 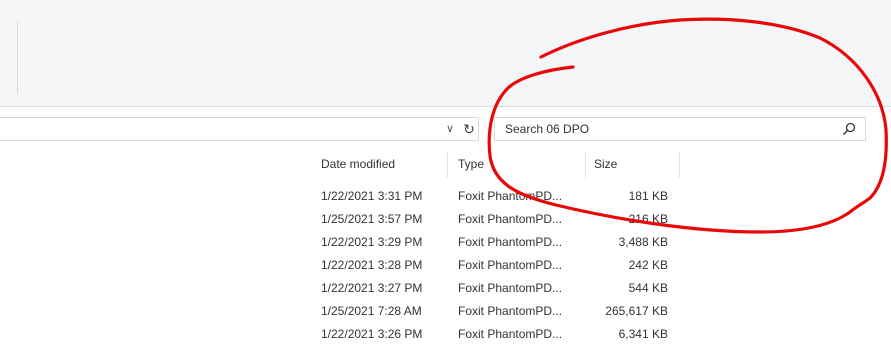 I want to click on file-size: 265,617 KB, so click(x=636, y=311).